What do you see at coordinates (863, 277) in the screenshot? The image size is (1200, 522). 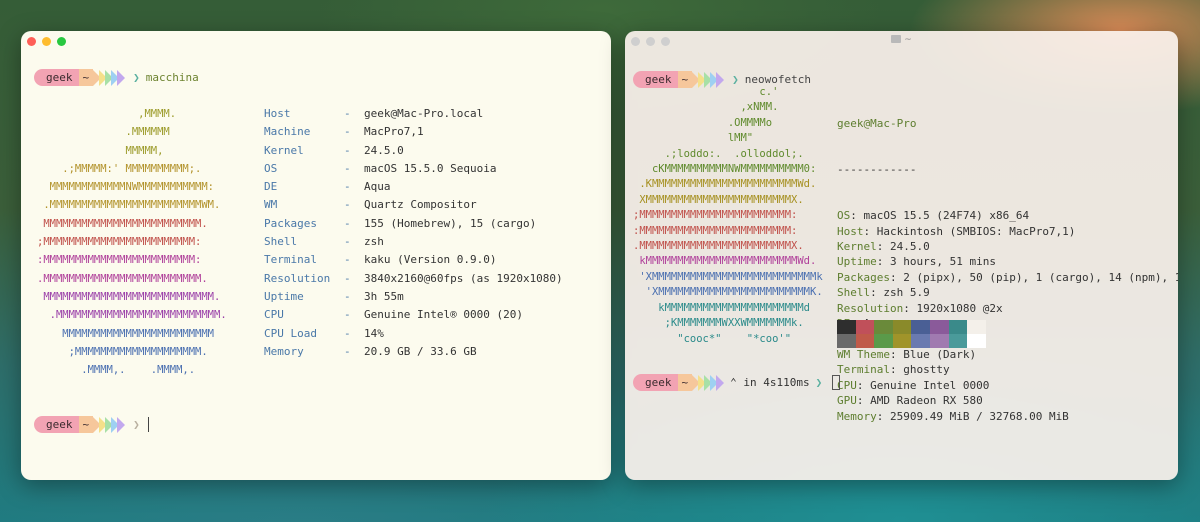 I see `info-key: Packages` at bounding box center [863, 277].